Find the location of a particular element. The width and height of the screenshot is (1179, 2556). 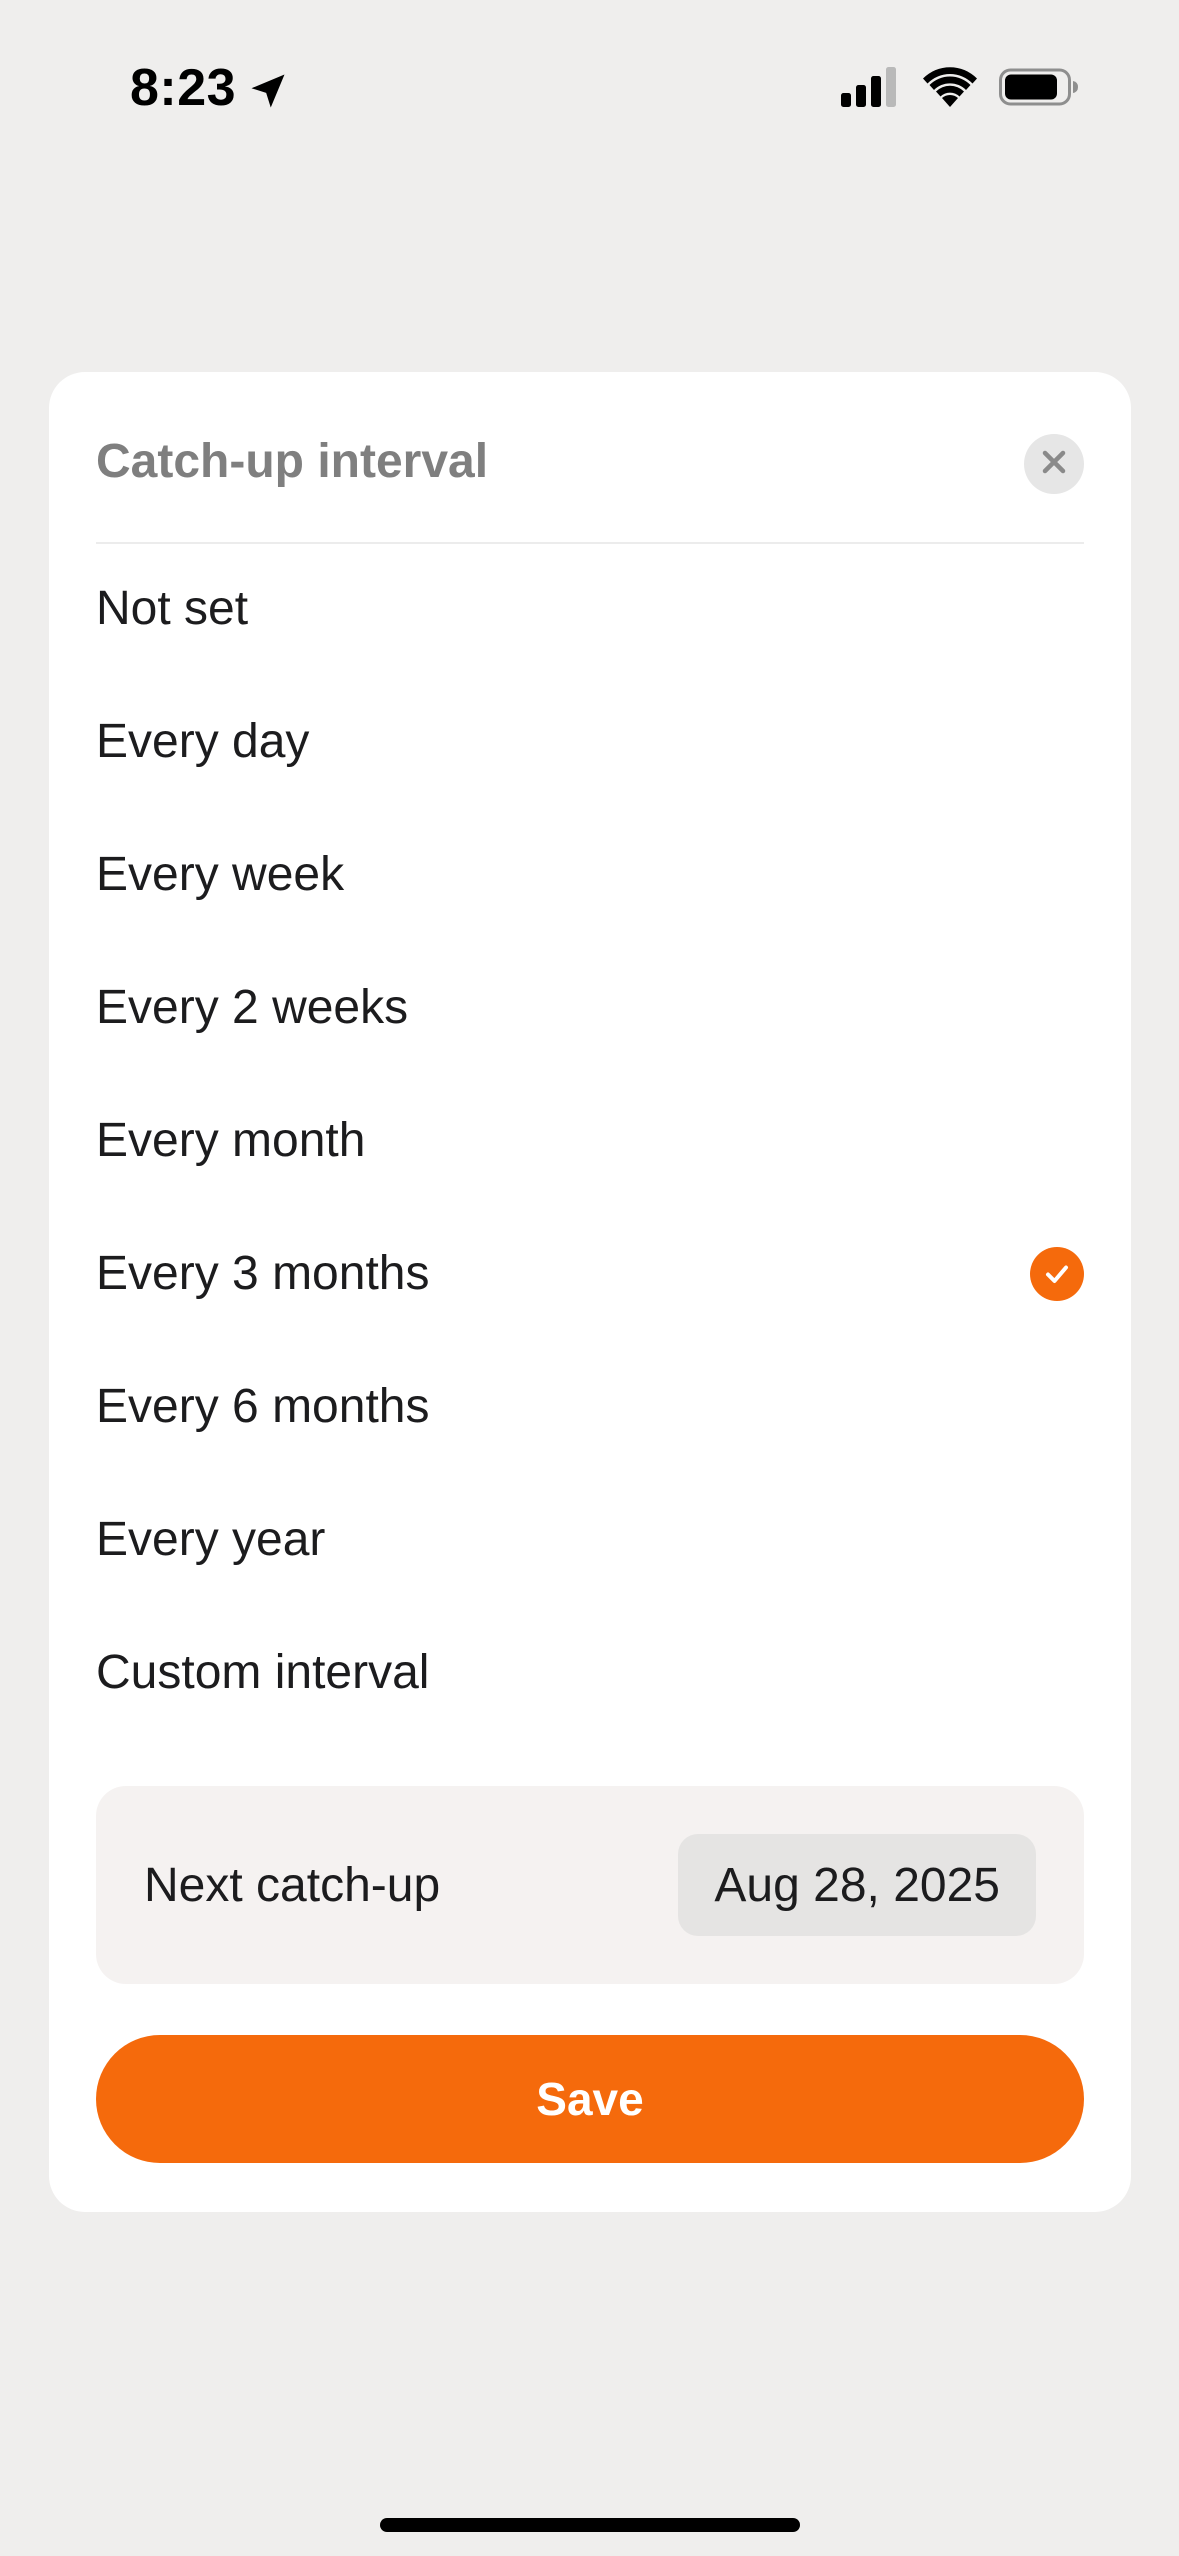

status-icons is located at coordinates (960, 87).